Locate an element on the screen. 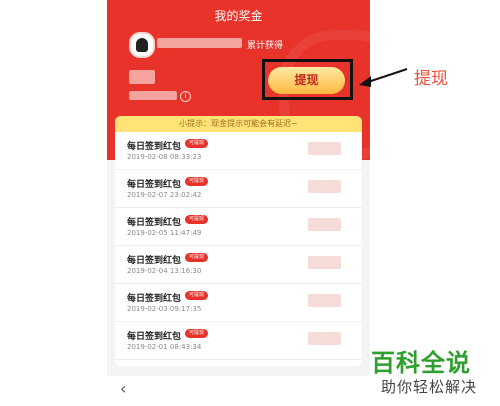  tip-banner: 小提示：现金提示可能会有延迟~ is located at coordinates (238, 124).